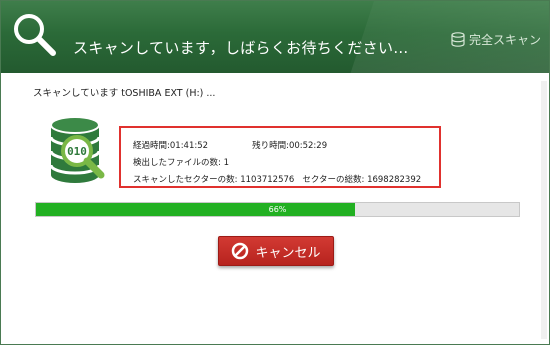 This screenshot has height=345, width=550. I want to click on elapsed-value: 01:41:52, so click(189, 146).